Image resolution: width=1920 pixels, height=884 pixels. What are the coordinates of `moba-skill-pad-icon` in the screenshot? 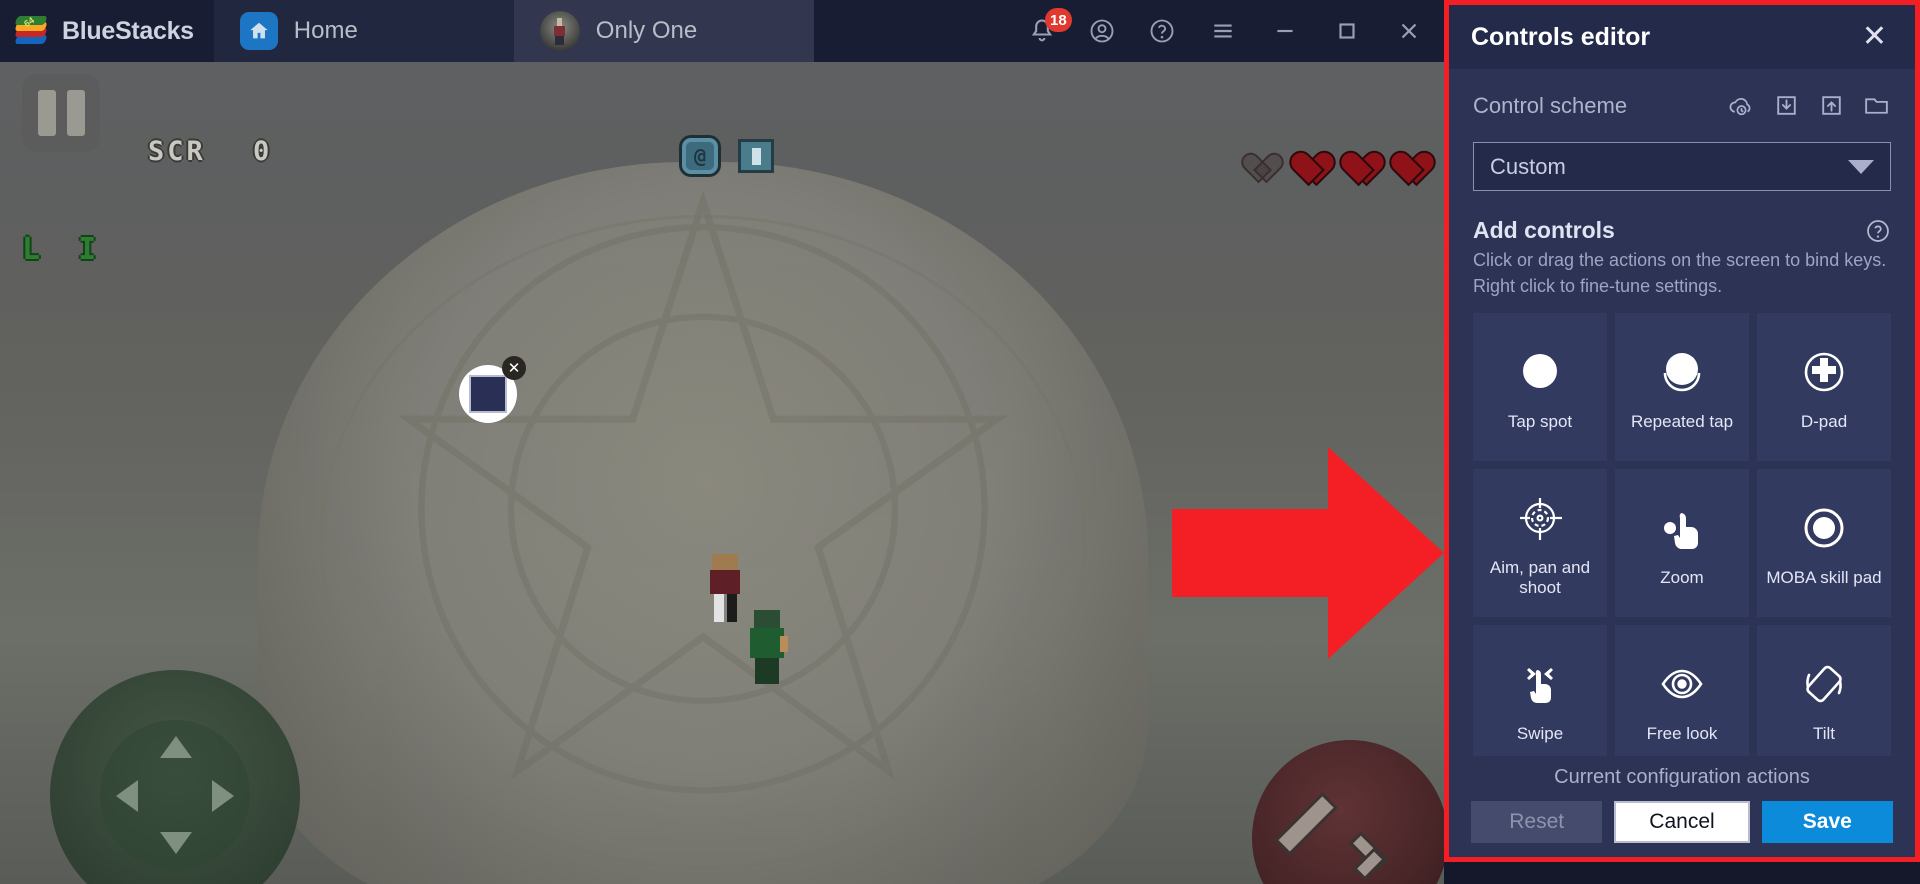 It's located at (1824, 529).